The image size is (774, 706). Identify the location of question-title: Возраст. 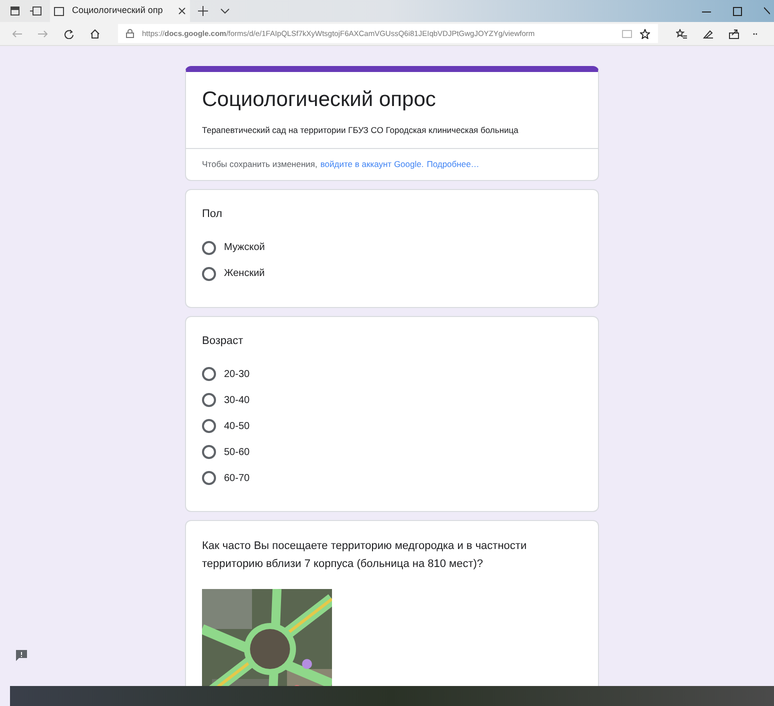
(223, 341).